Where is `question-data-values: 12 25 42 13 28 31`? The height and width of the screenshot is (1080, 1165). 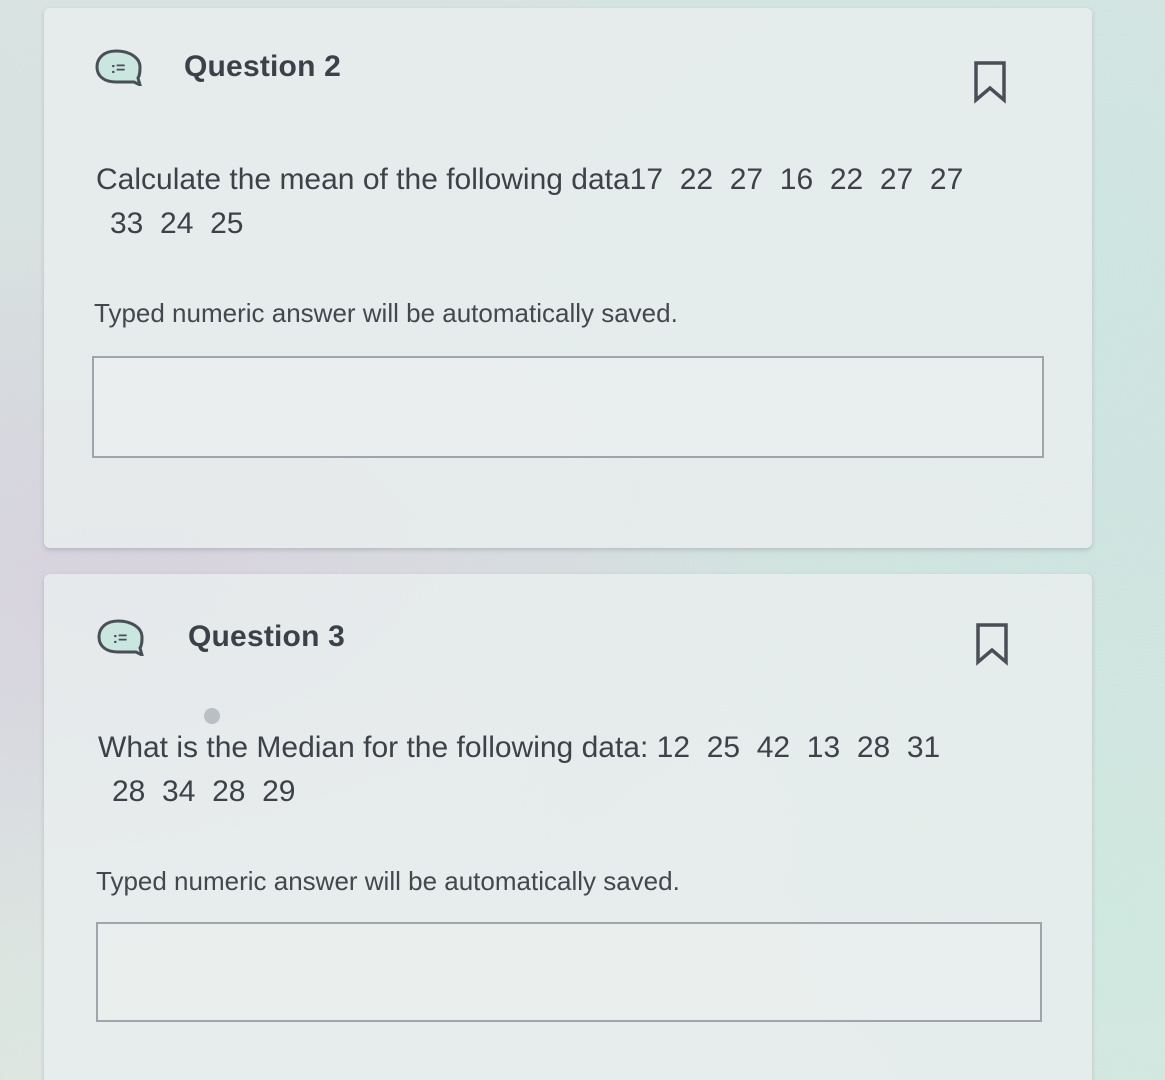
question-data-values: 12 25 42 13 28 31 is located at coordinates (798, 747).